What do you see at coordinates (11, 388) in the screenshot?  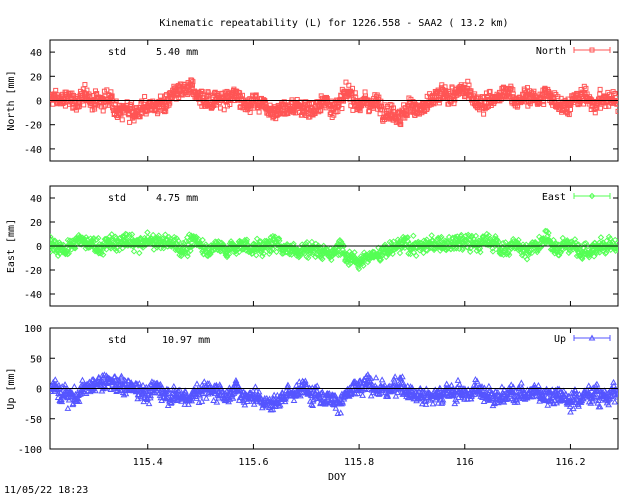 I see `y-axis-label: Up [mm]` at bounding box center [11, 388].